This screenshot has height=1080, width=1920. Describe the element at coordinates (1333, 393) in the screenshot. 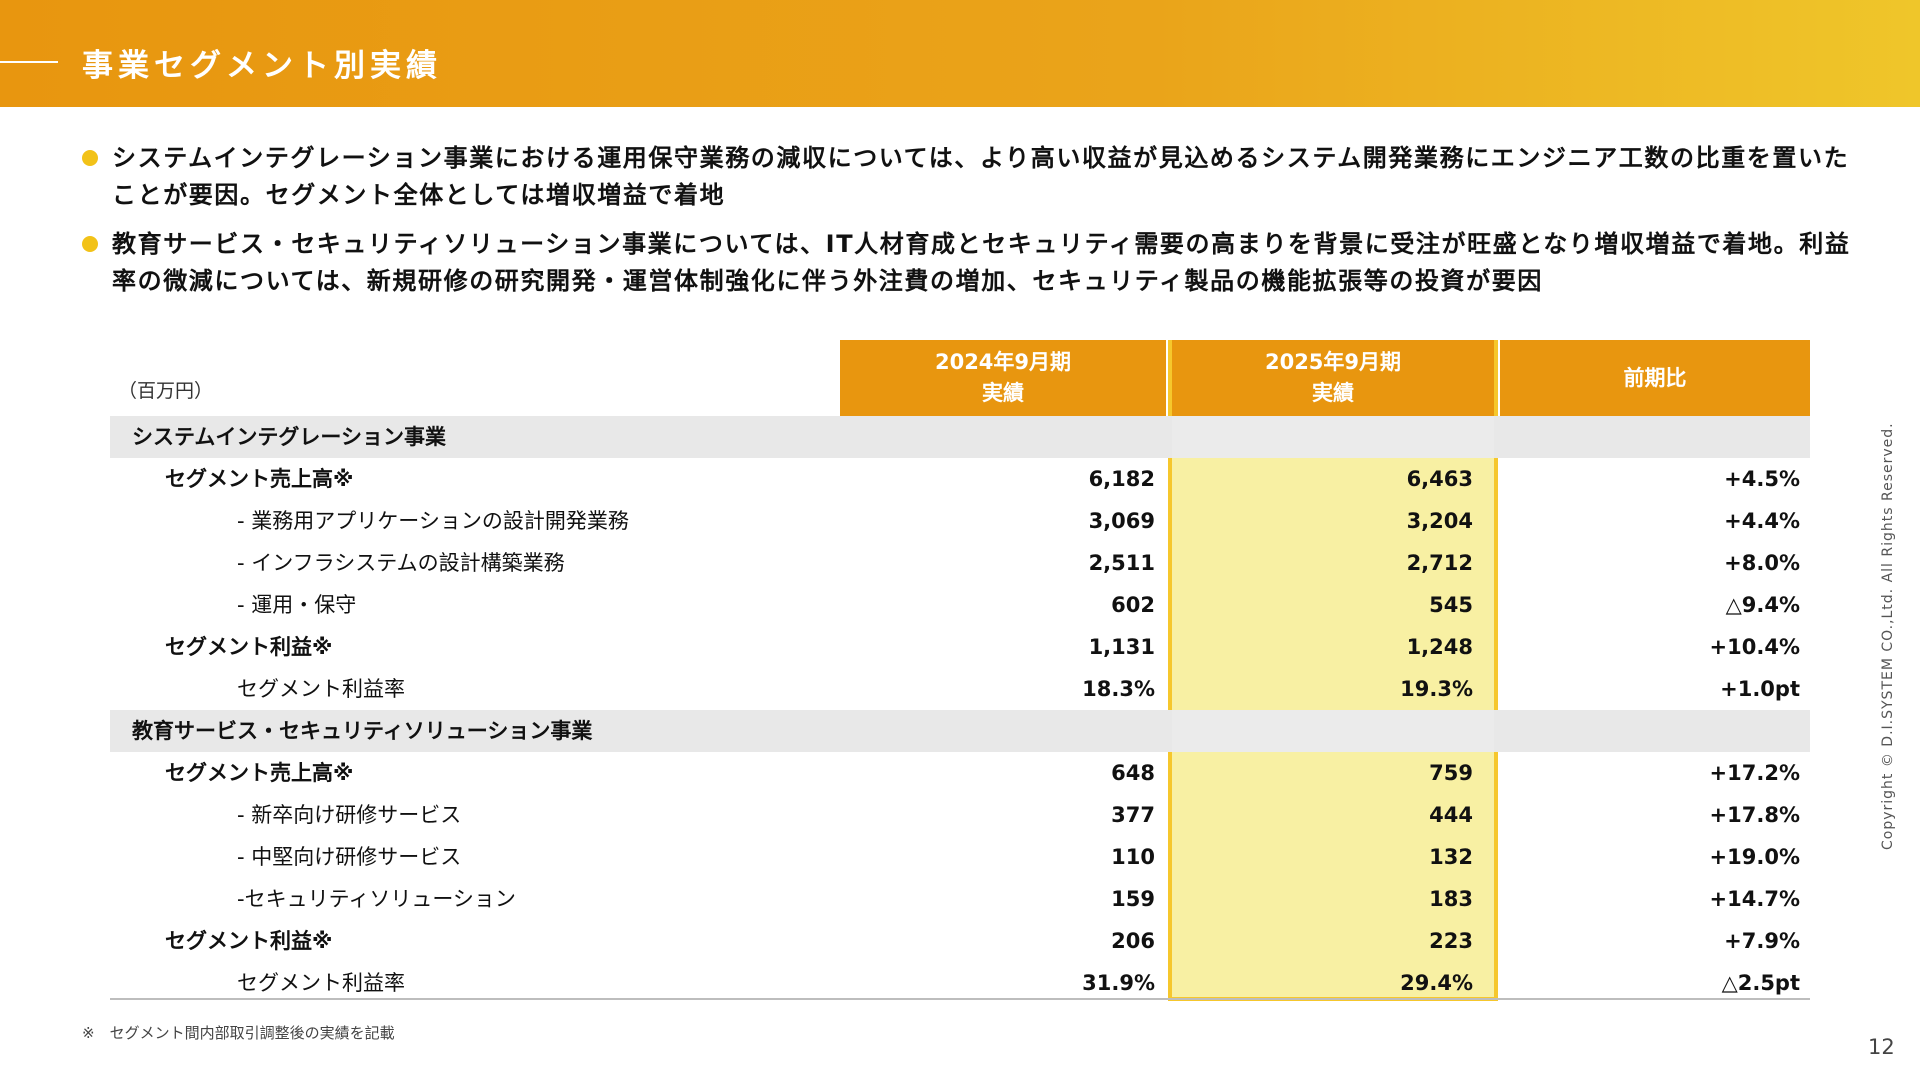

I see `header-2025-line2: 実績` at that location.